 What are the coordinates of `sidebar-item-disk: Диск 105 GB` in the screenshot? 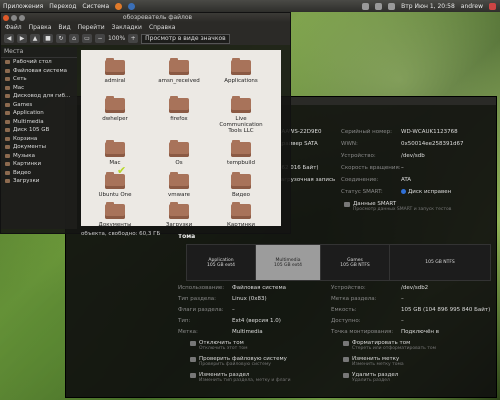 It's located at (39, 130).